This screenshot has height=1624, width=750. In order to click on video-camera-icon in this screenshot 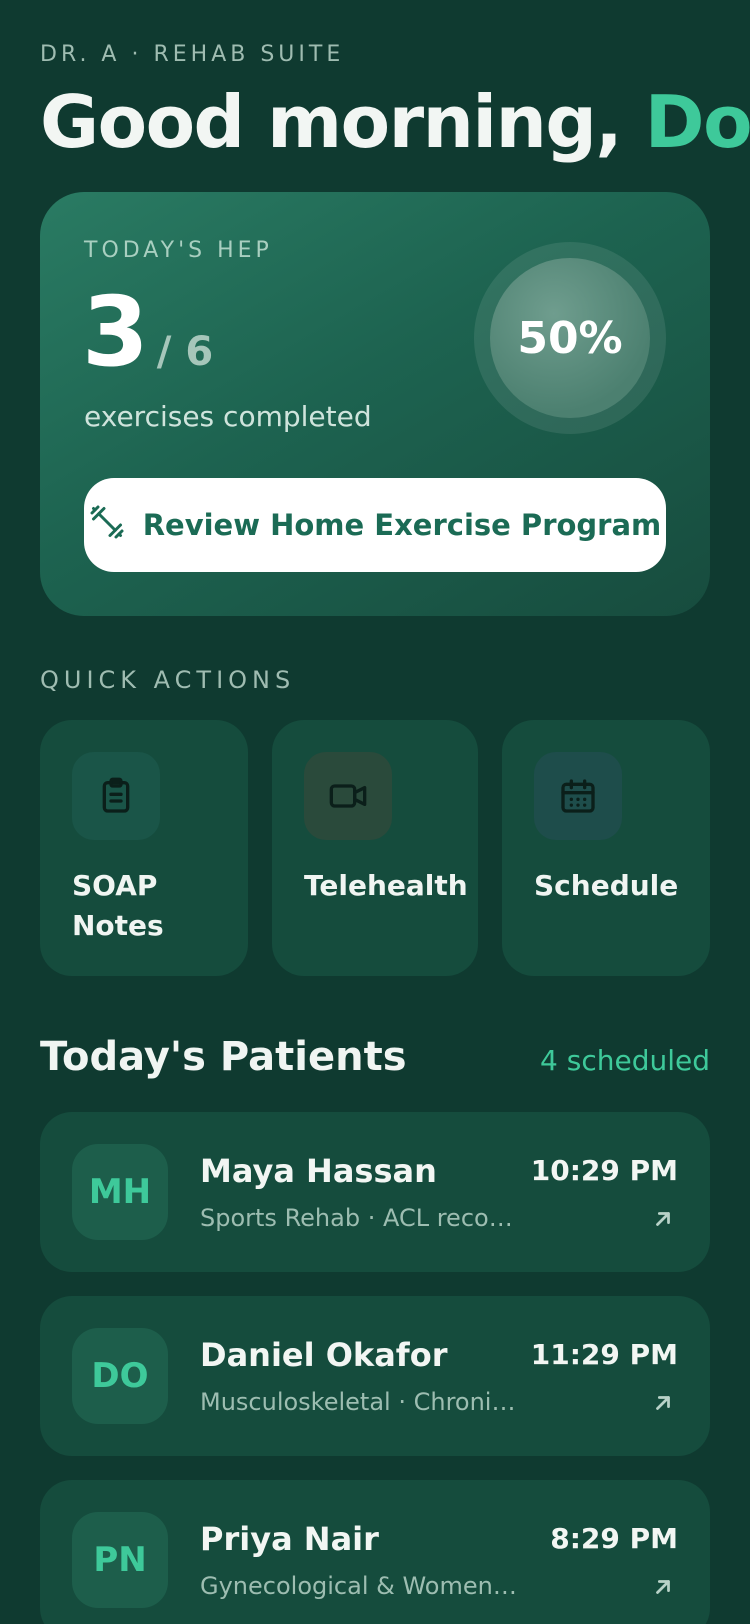, I will do `click(348, 796)`.